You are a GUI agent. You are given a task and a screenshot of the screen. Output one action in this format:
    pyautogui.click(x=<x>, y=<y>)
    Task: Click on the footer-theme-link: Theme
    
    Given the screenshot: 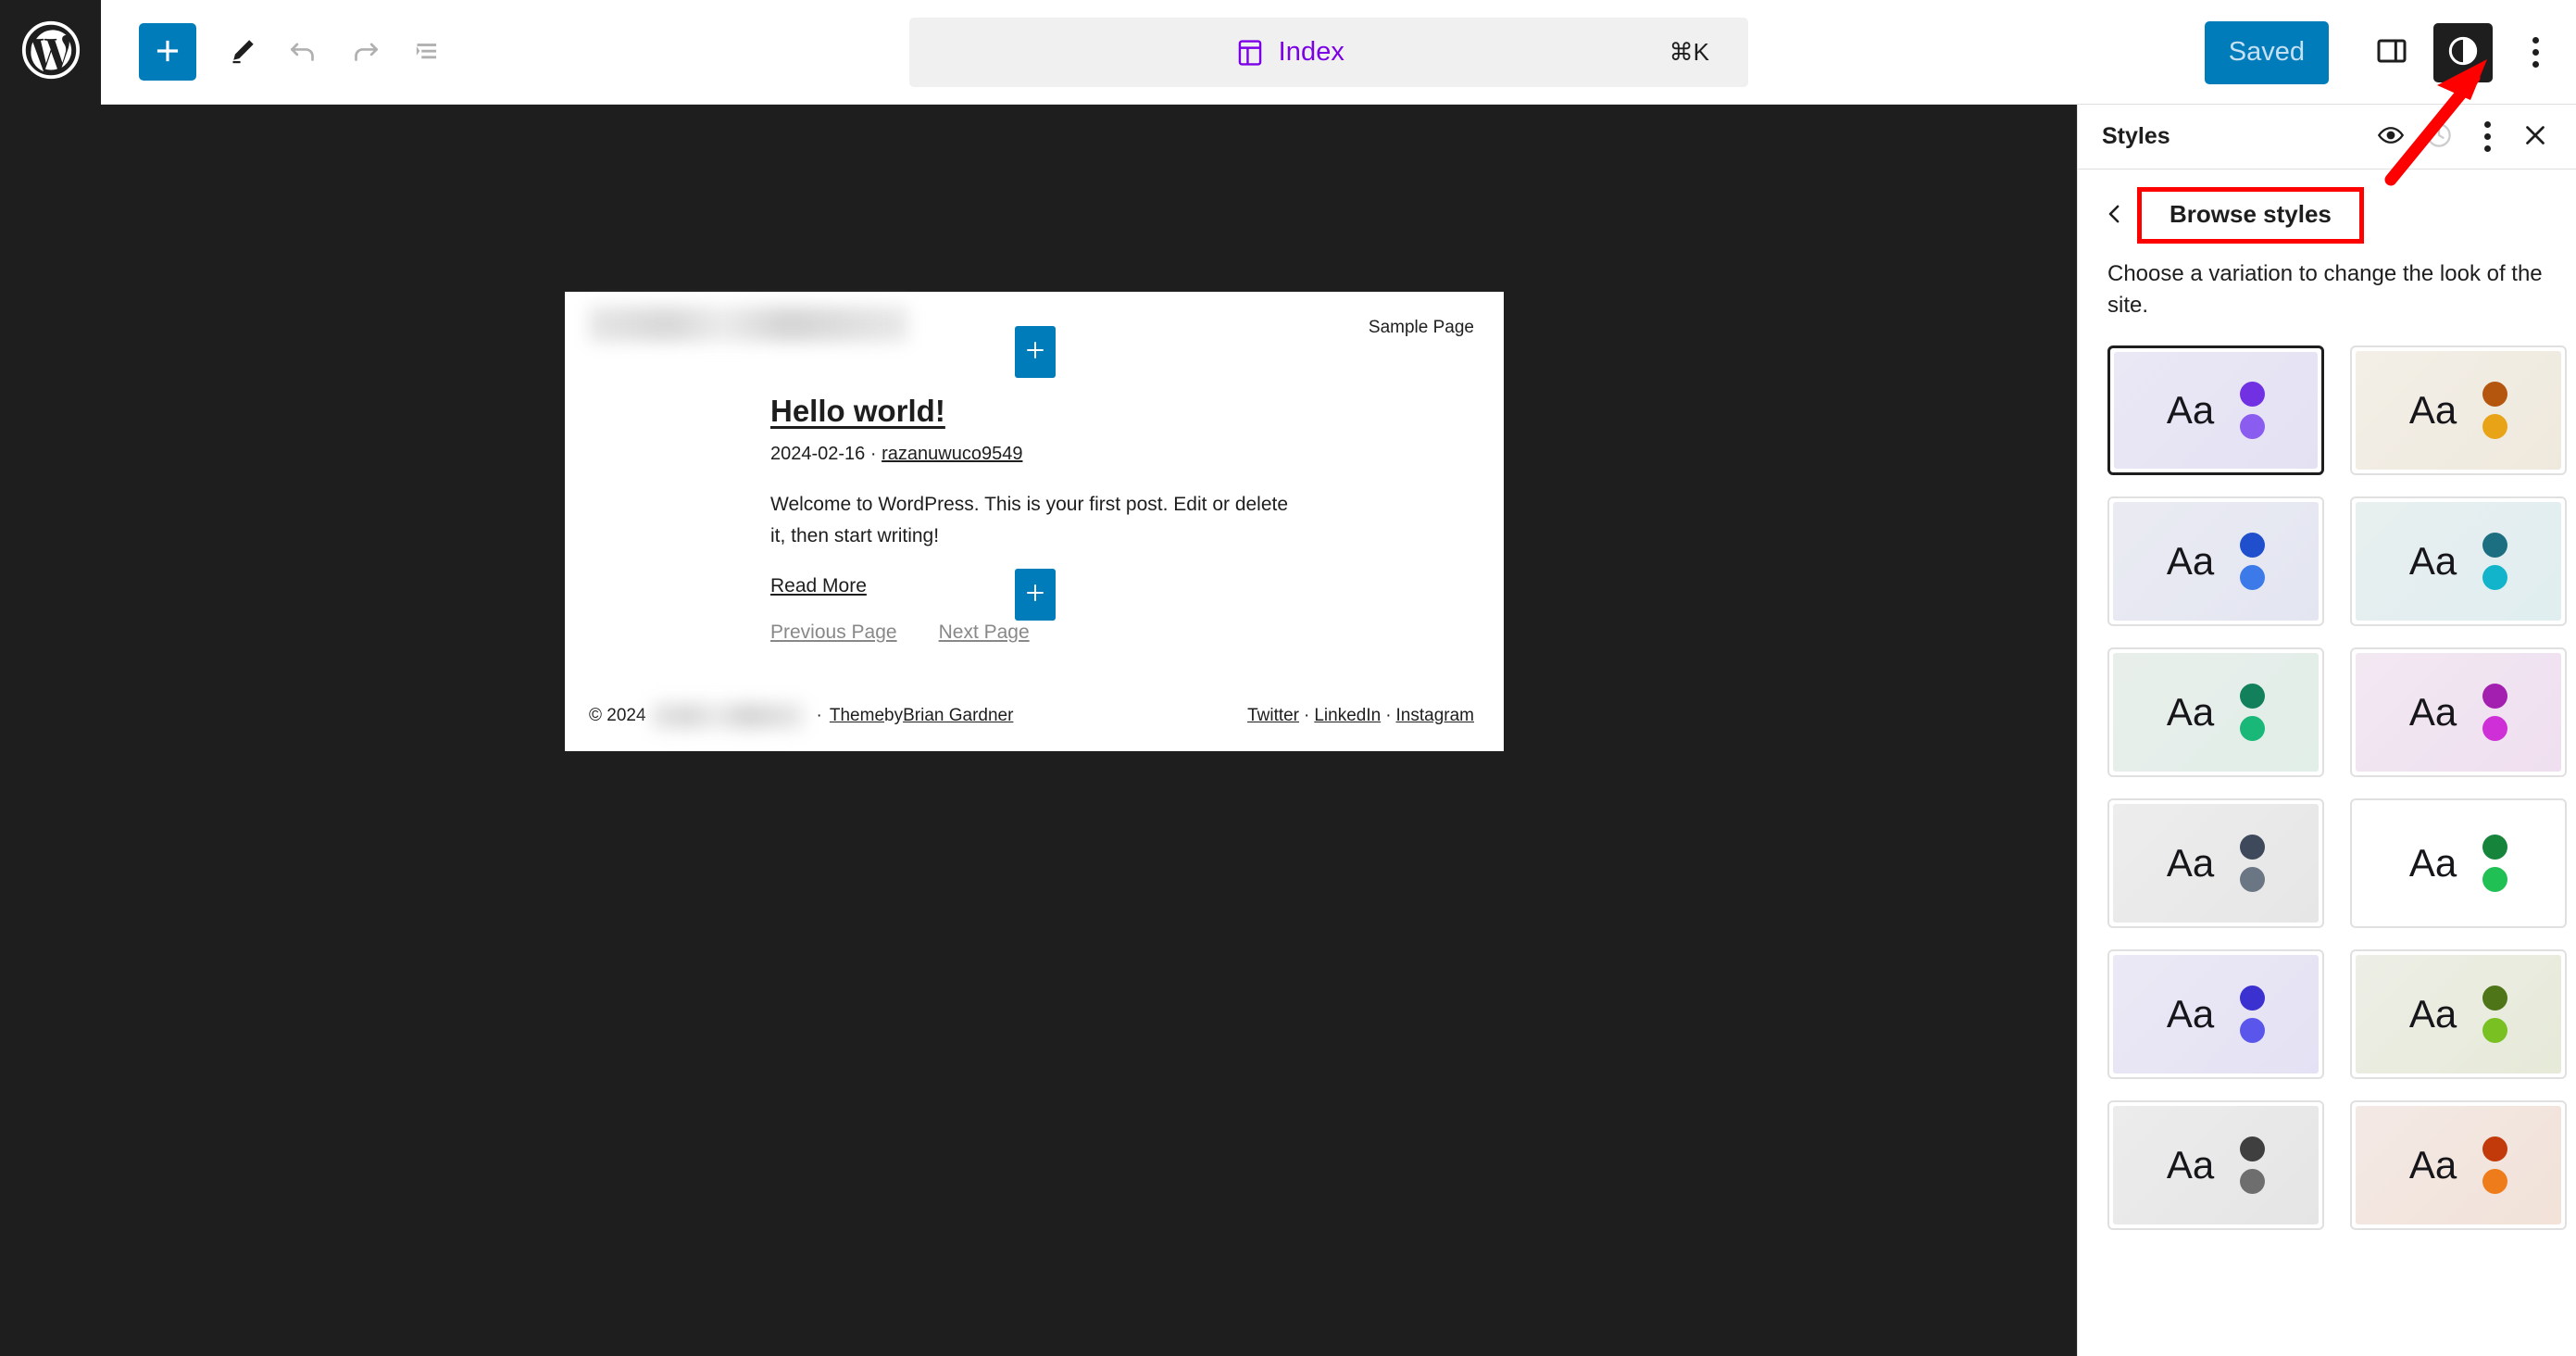 What is the action you would take?
    pyautogui.click(x=857, y=716)
    